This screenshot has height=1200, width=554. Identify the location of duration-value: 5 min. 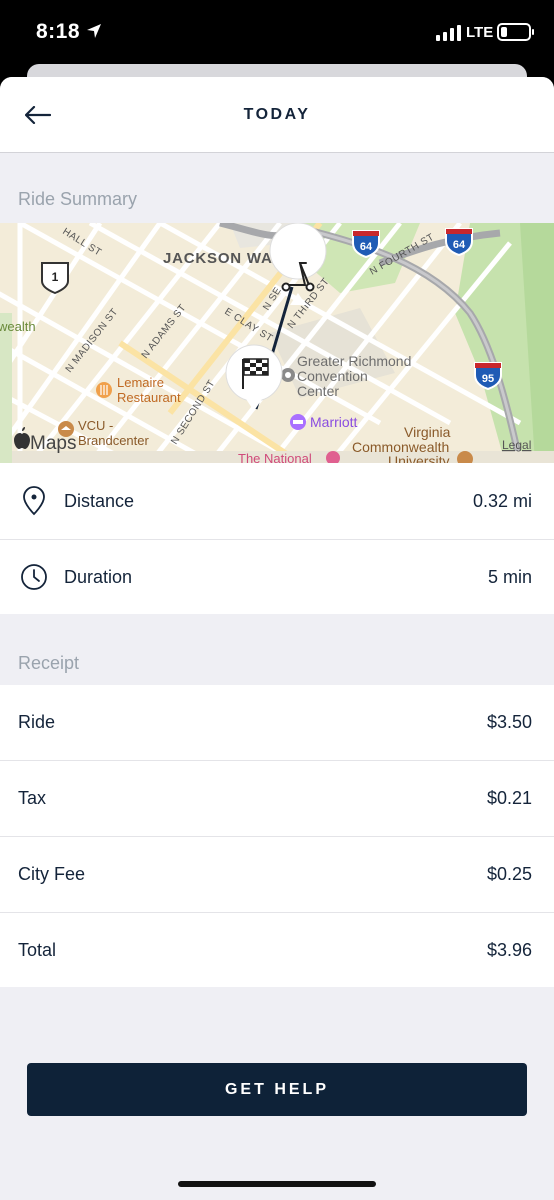
(509, 576).